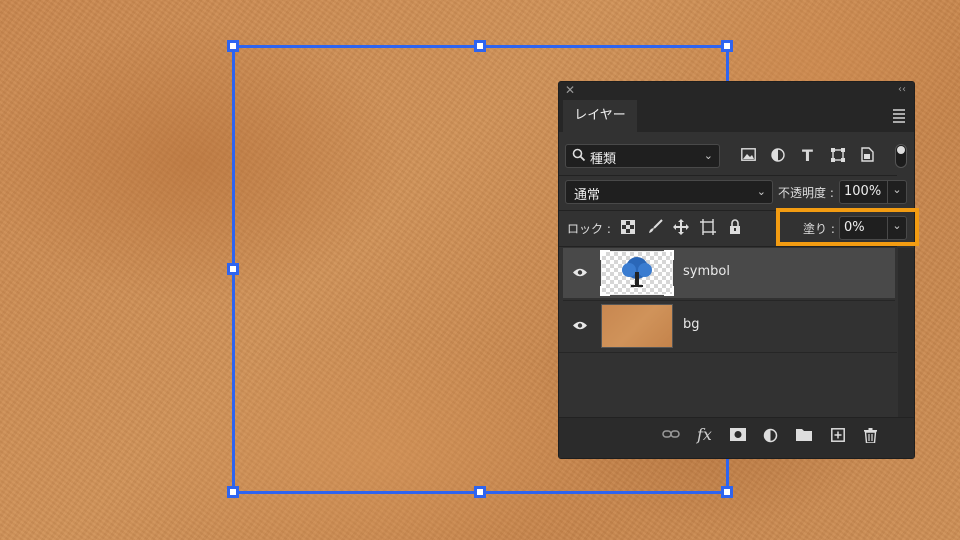 This screenshot has height=540, width=960. I want to click on tree-icon, so click(637, 272).